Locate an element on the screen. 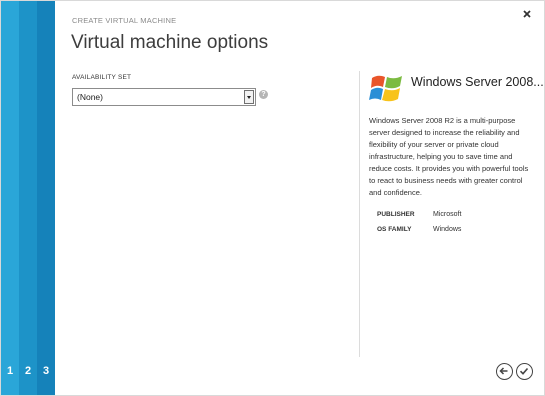 This screenshot has height=396, width=545. step-number: 2 is located at coordinates (28, 371).